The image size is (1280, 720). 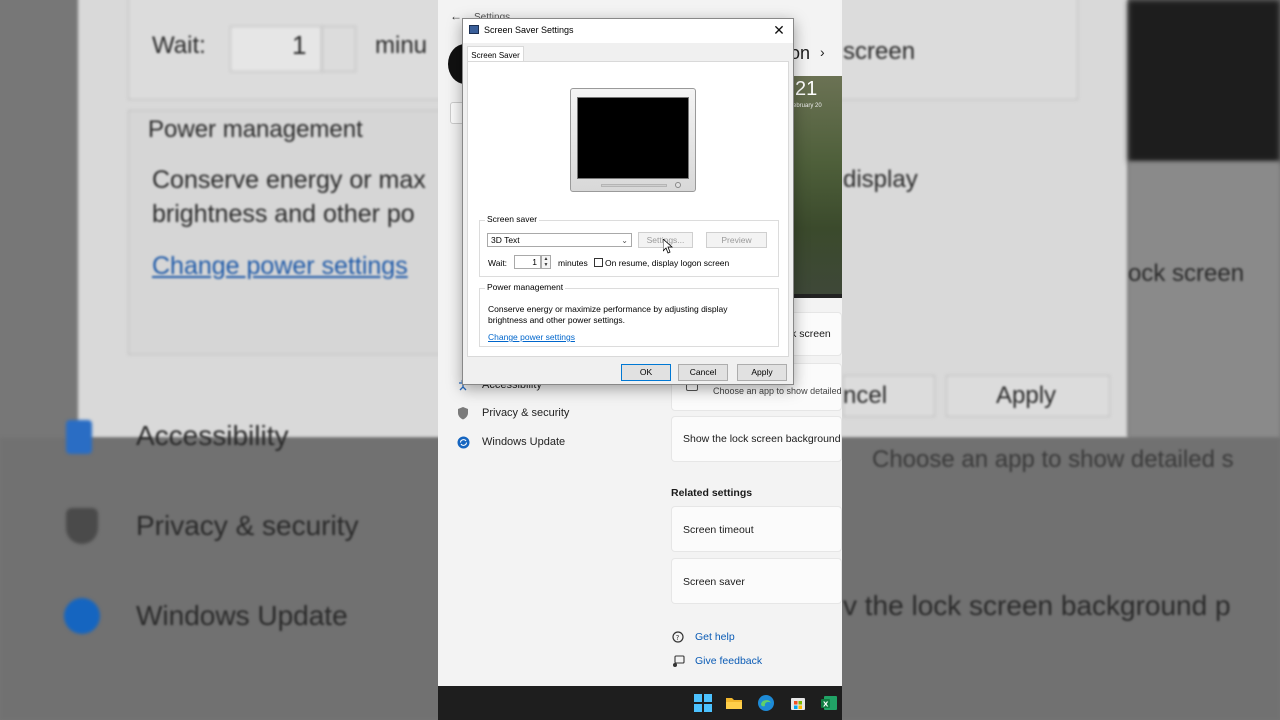 What do you see at coordinates (807, 106) in the screenshot?
I see `preview-date: ebruary 20` at bounding box center [807, 106].